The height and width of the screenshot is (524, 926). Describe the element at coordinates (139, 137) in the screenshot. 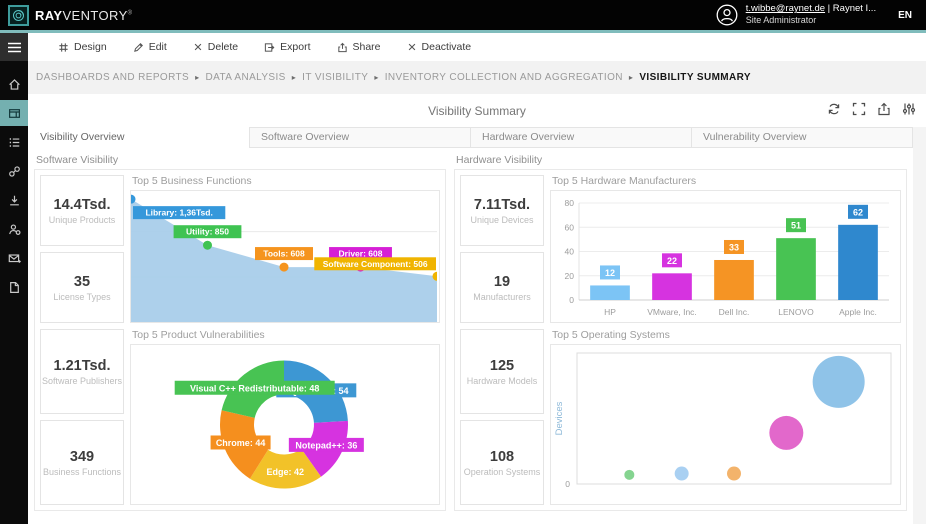

I see `tab-visibility-overview: Visibility Overview` at that location.